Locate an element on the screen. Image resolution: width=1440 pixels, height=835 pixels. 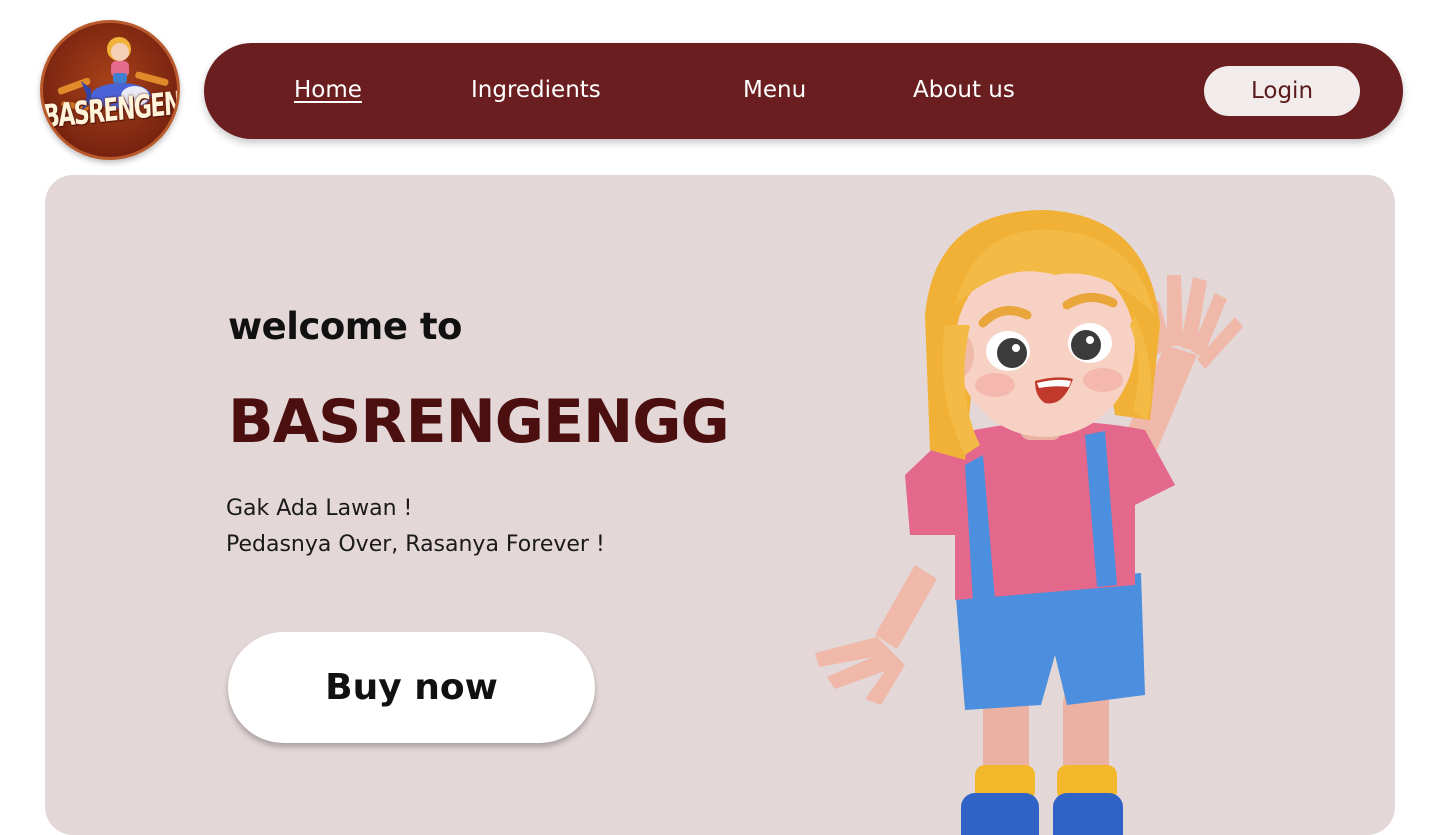
hero-tagline-line-2: Pedasnya Over, Rasanya Forever ! is located at coordinates (415, 544).